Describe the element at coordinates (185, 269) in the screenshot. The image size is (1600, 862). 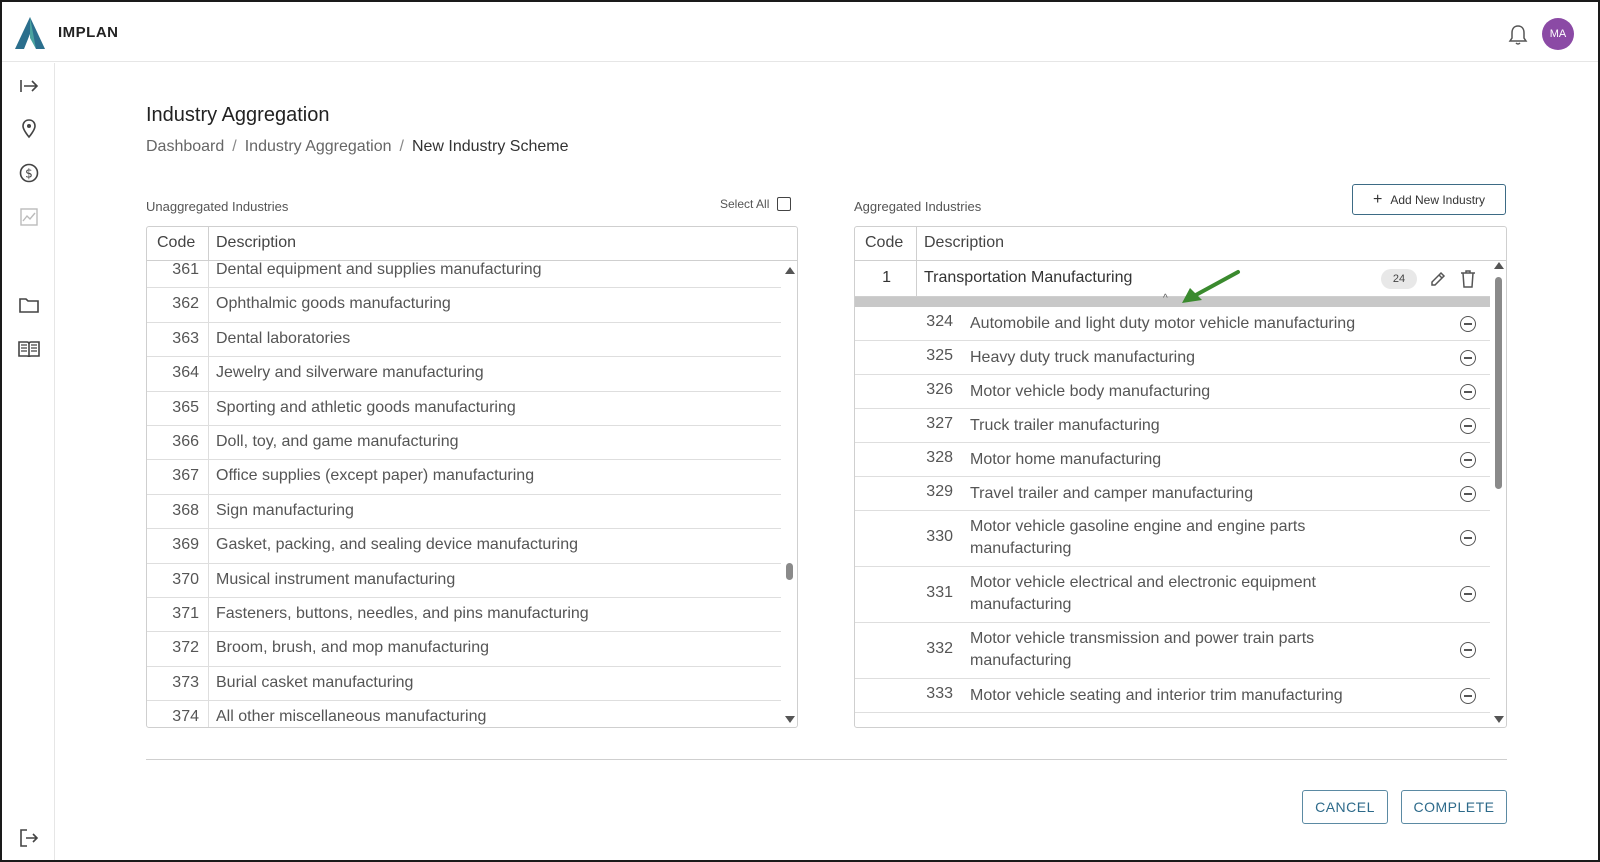
I see `row-code: 361` at that location.